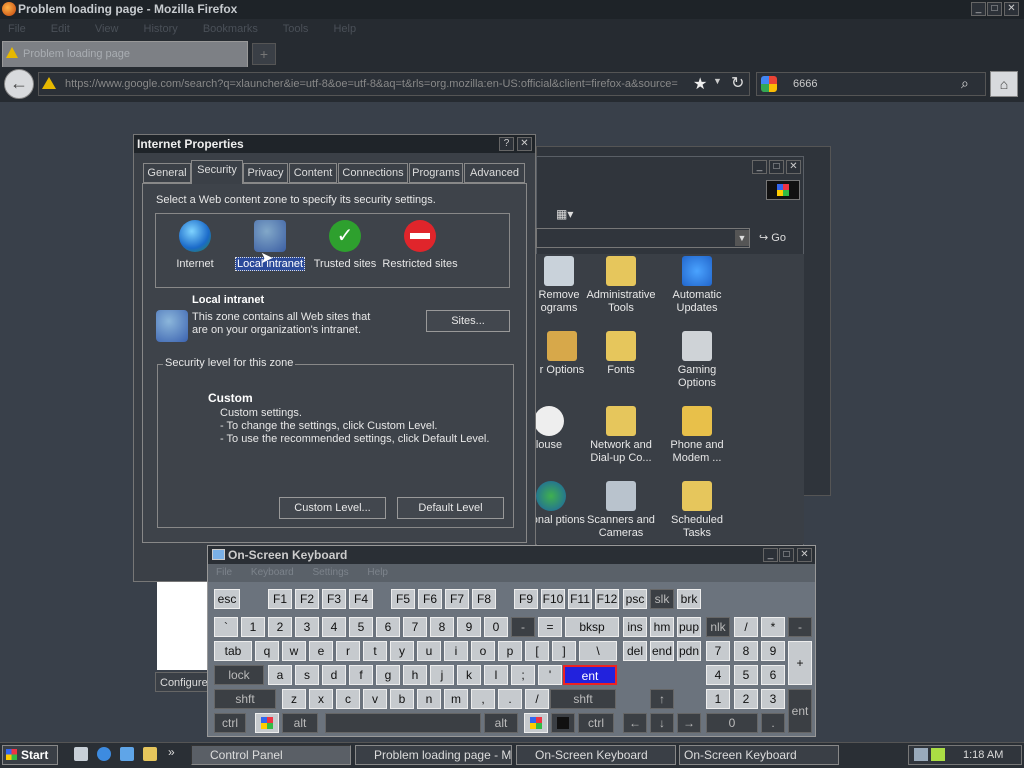 The width and height of the screenshot is (1024, 768). Describe the element at coordinates (563, 723) in the screenshot. I see `menu-key` at that location.